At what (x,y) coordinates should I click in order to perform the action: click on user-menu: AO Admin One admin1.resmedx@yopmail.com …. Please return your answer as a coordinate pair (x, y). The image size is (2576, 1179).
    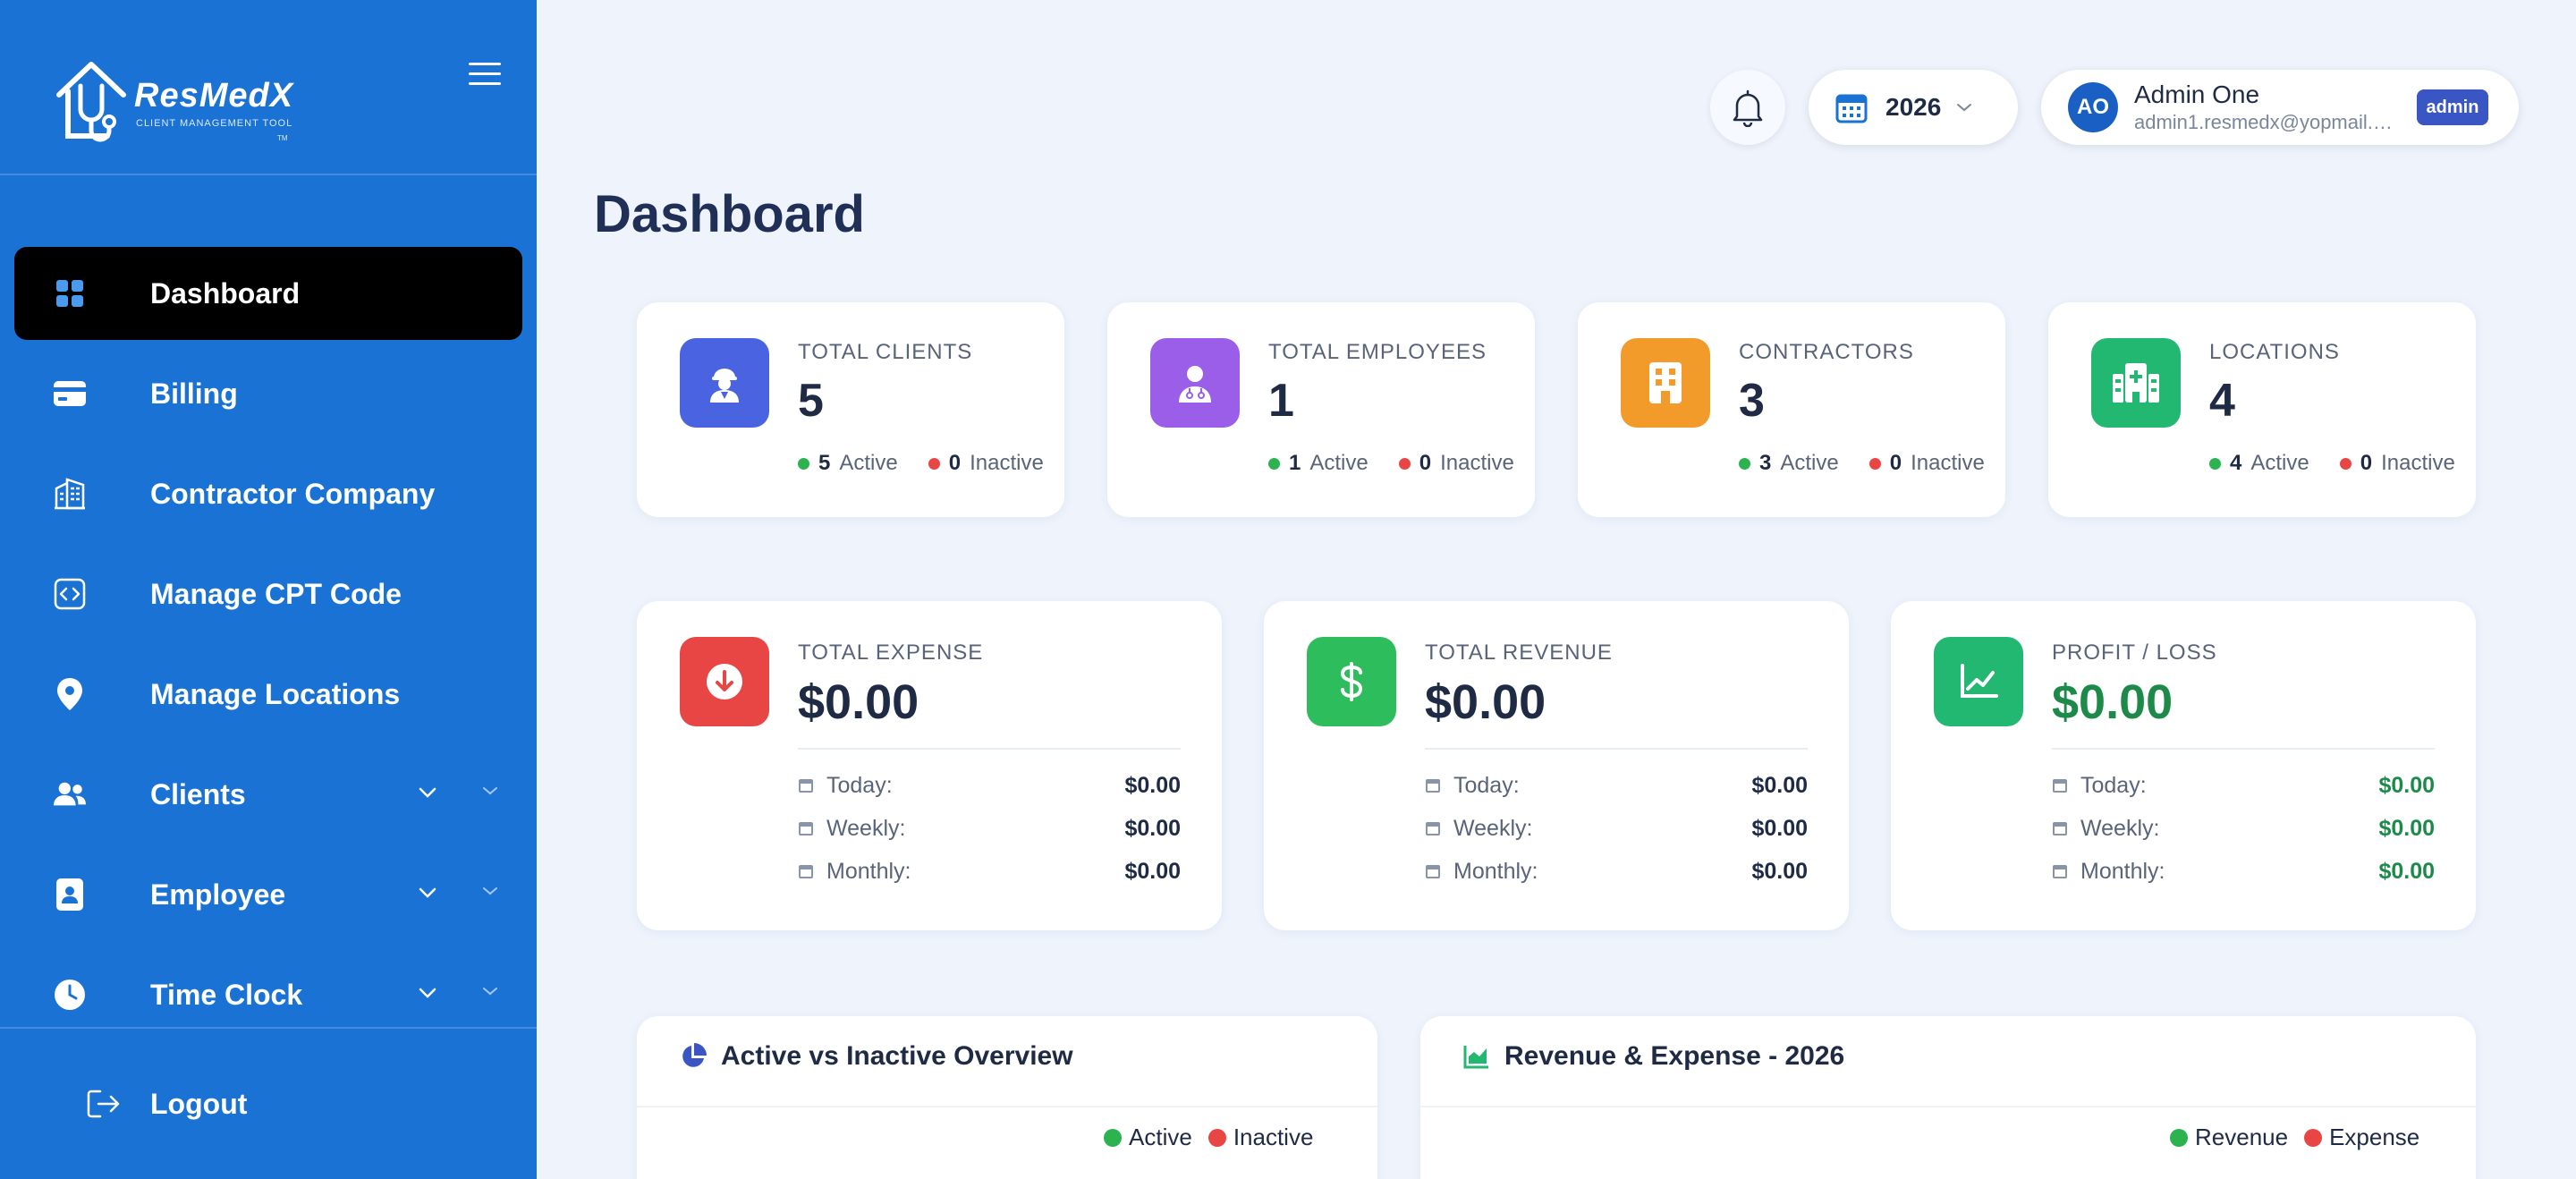
    Looking at the image, I should click on (2280, 108).